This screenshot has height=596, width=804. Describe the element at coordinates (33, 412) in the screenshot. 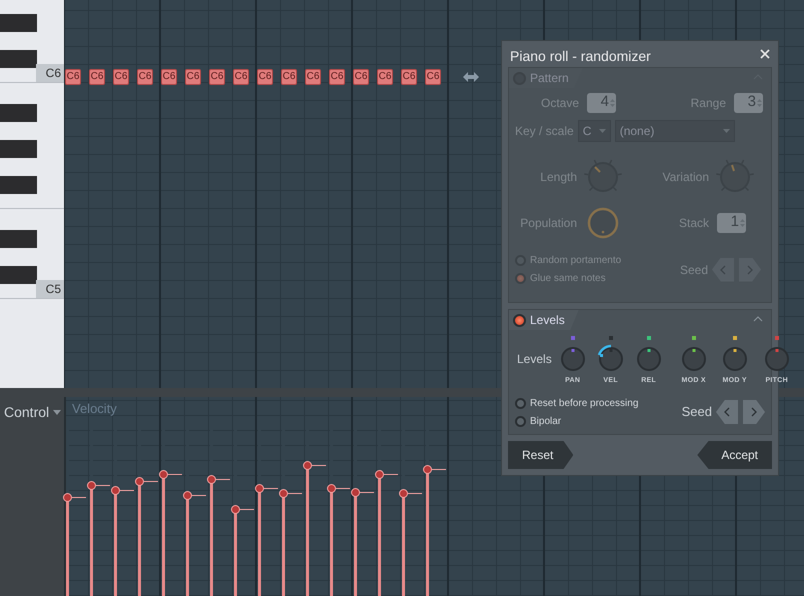

I see `control-dropdown: Control` at that location.